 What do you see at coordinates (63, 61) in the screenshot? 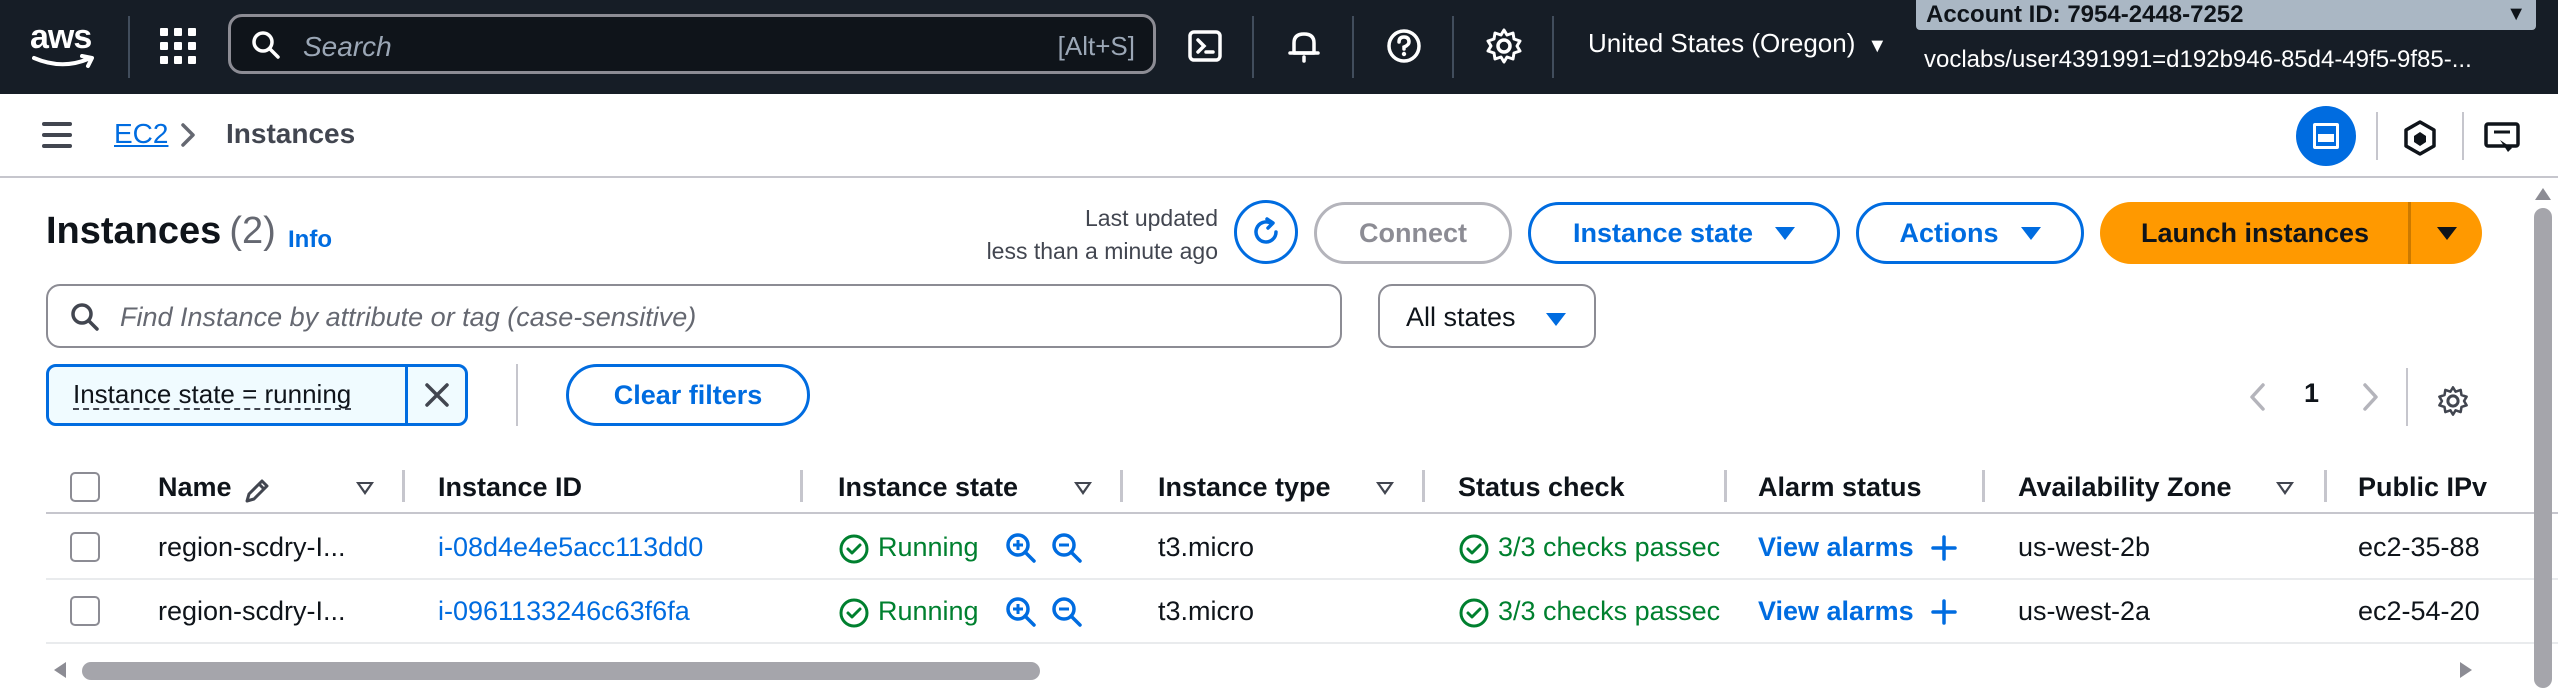
I see `aws-smile-icon` at bounding box center [63, 61].